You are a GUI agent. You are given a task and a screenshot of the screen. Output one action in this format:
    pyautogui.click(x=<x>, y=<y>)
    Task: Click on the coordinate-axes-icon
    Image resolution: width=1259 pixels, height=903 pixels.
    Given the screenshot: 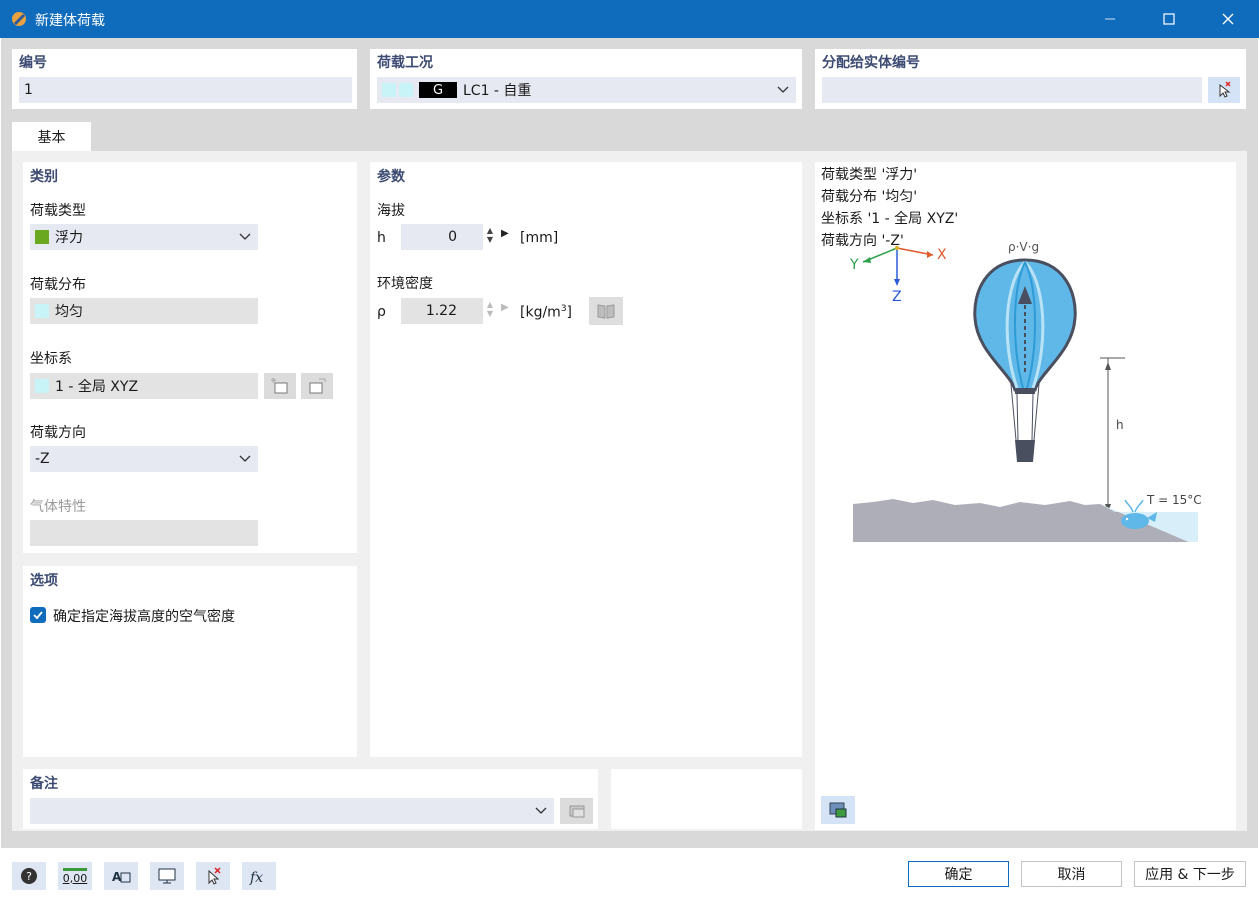 What is the action you would take?
    pyautogui.click(x=898, y=266)
    